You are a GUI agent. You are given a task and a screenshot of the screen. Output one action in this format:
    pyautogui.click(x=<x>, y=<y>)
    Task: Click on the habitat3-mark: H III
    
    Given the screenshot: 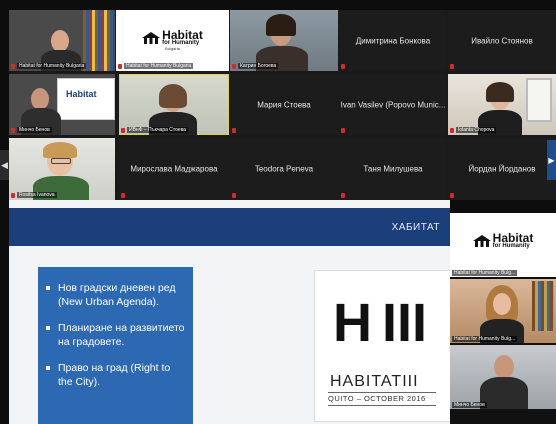 What is the action you would take?
    pyautogui.click(x=380, y=323)
    